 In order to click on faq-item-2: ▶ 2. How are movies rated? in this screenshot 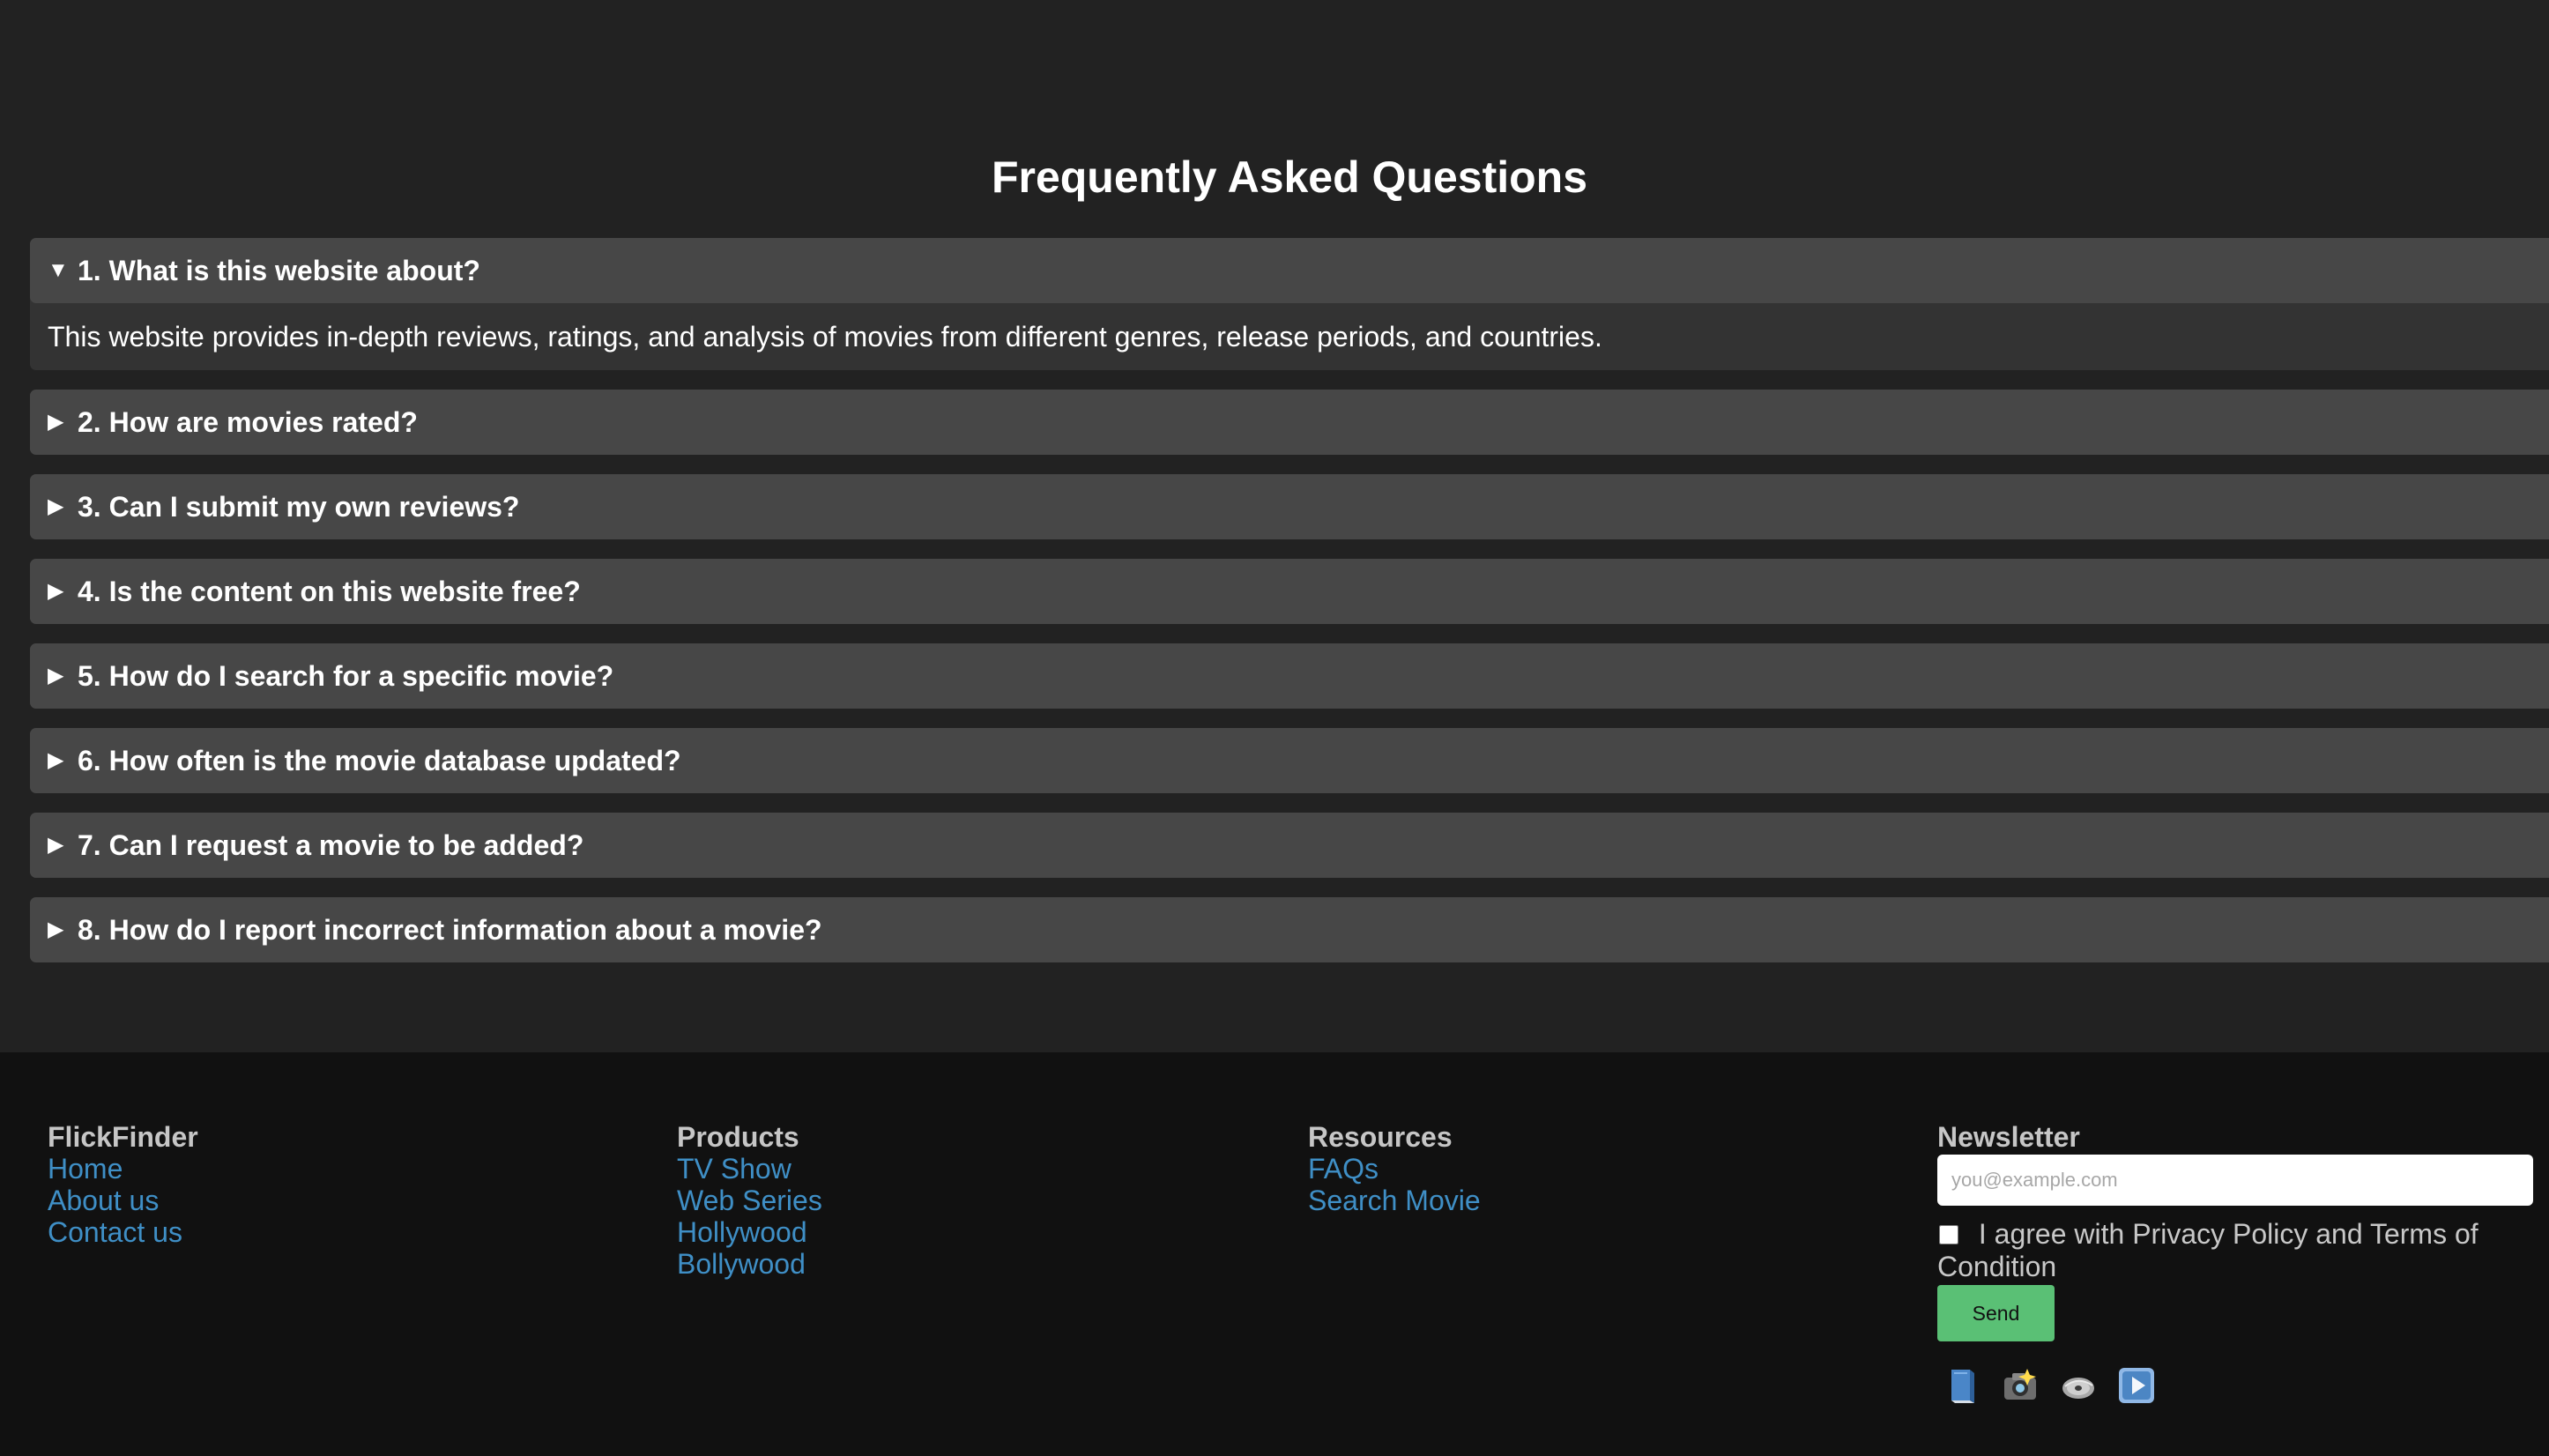, I will do `click(1289, 422)`.